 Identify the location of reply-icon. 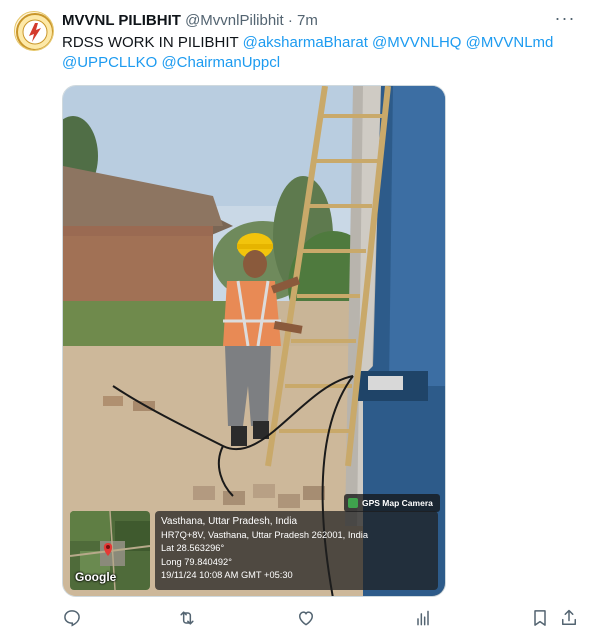
(72, 618).